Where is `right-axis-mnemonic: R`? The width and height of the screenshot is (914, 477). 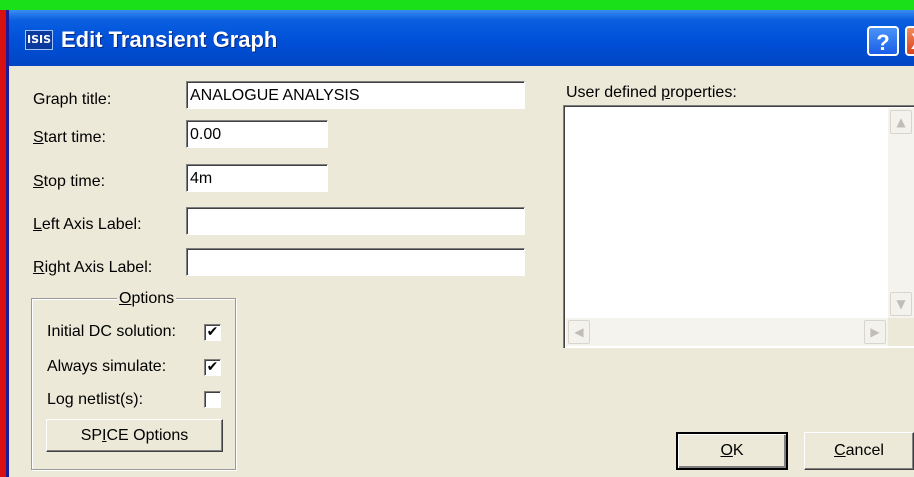
right-axis-mnemonic: R is located at coordinates (39, 267).